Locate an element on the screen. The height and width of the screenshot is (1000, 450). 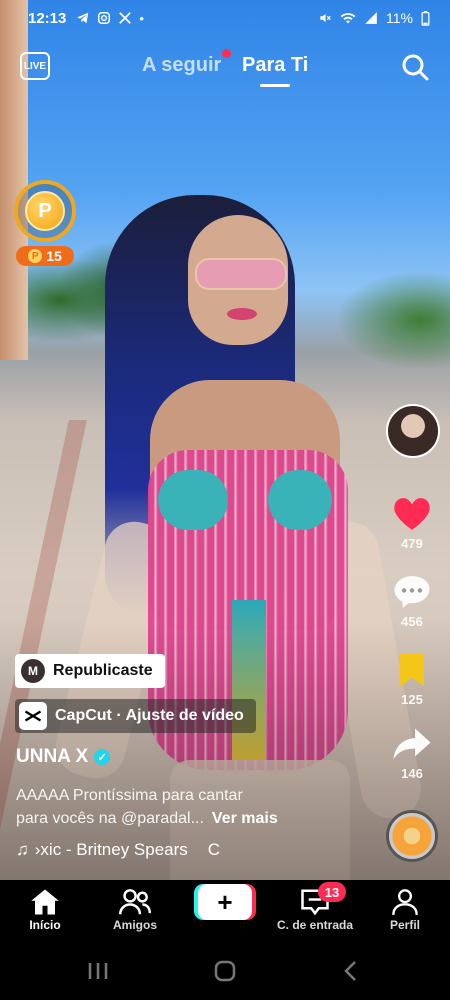
description-line: AAAAA Prontíssima para cantar is located at coordinates (129, 795).